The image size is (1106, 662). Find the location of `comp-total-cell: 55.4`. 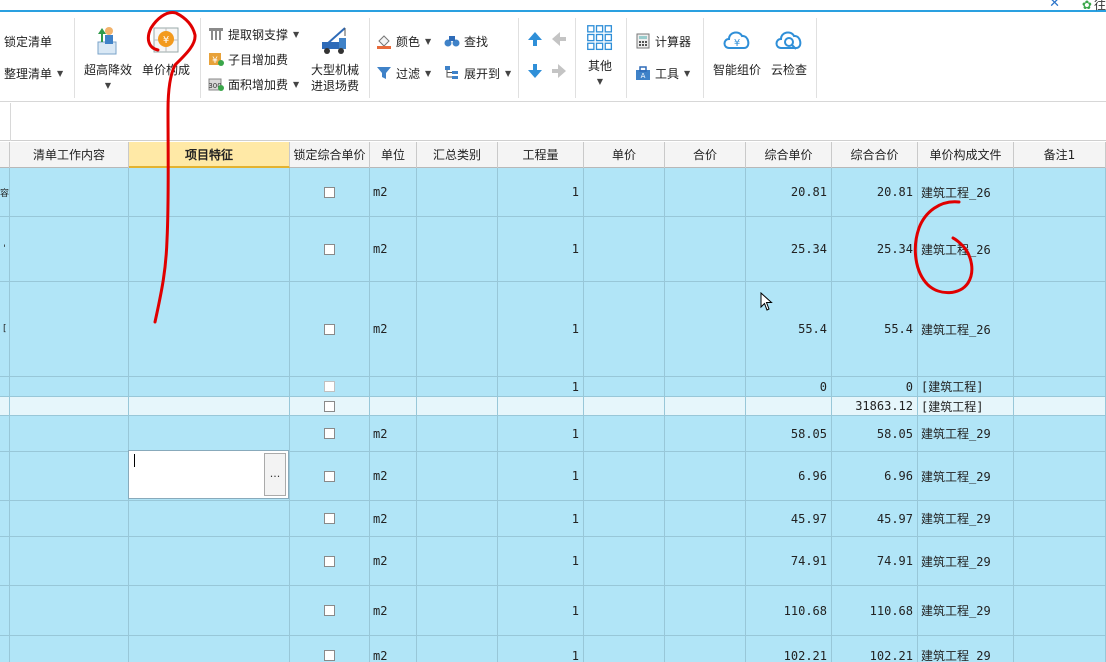

comp-total-cell: 55.4 is located at coordinates (875, 329).